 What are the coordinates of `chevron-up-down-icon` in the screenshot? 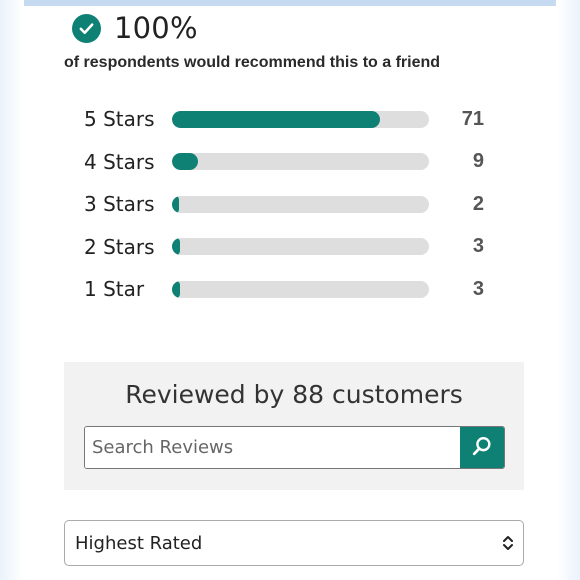 It's located at (508, 543).